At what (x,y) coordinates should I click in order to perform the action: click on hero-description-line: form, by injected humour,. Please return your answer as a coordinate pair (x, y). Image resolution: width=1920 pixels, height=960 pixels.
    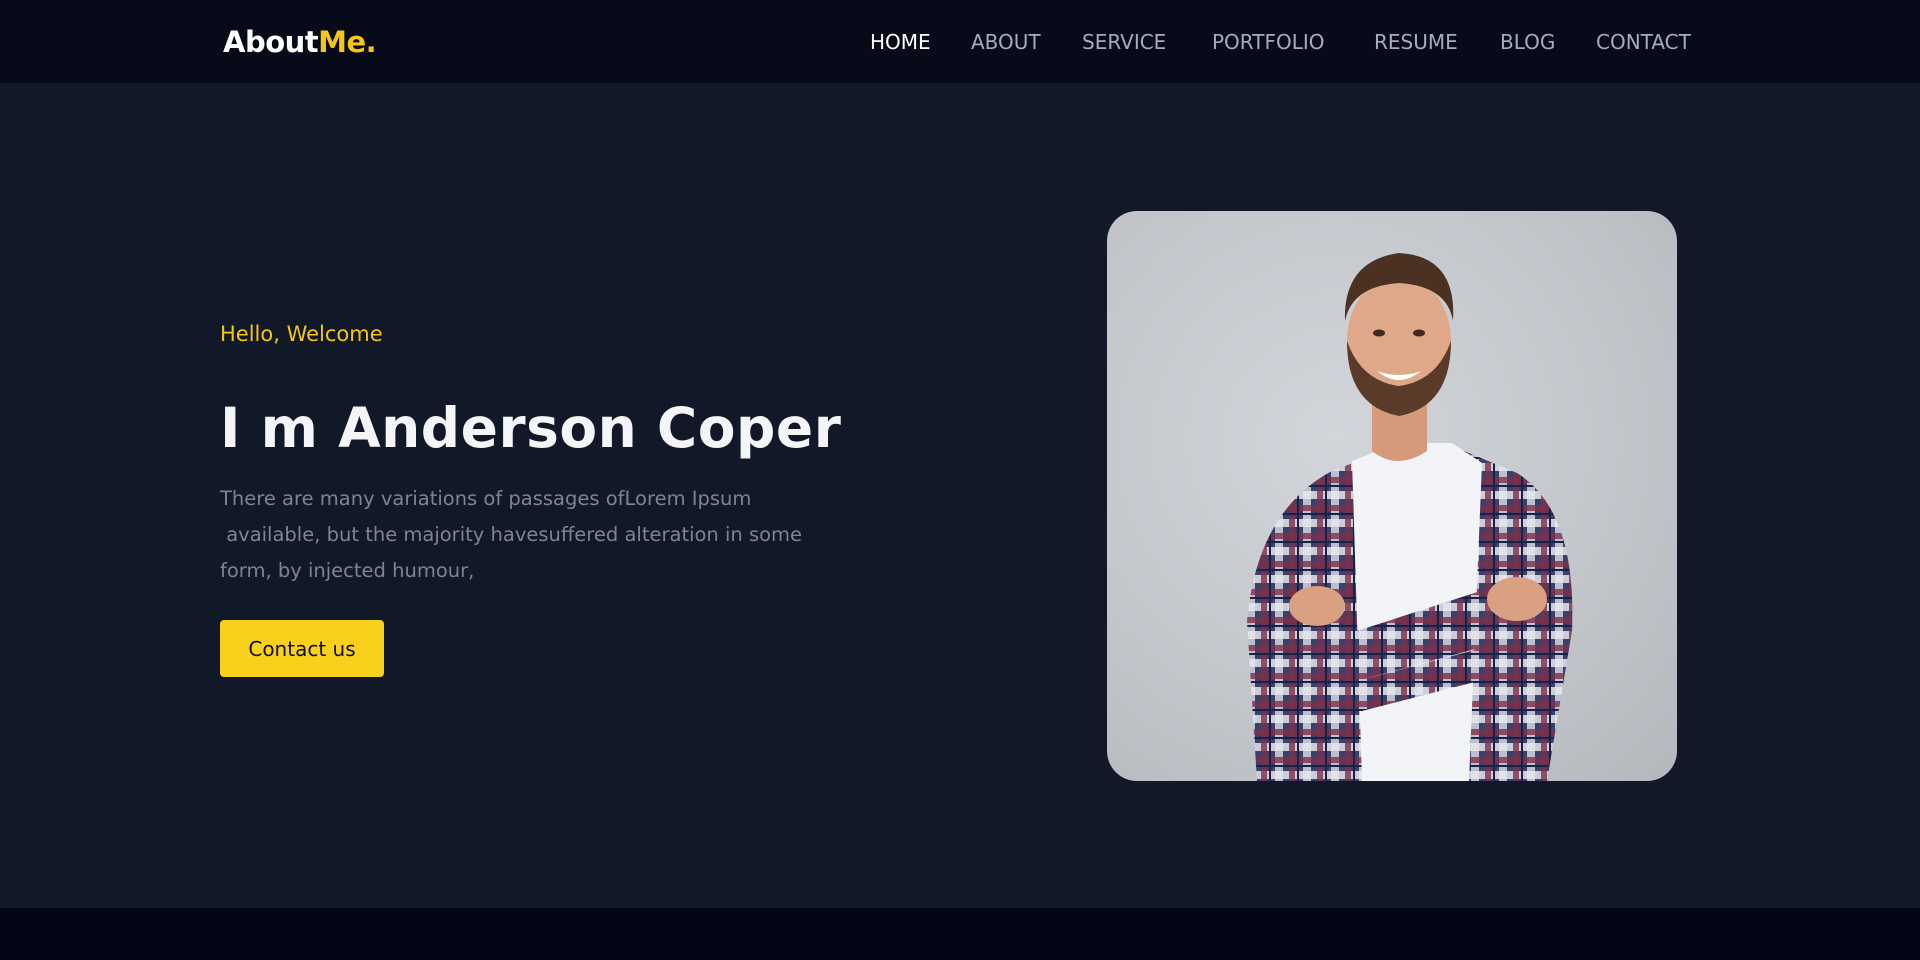
    Looking at the image, I should click on (347, 570).